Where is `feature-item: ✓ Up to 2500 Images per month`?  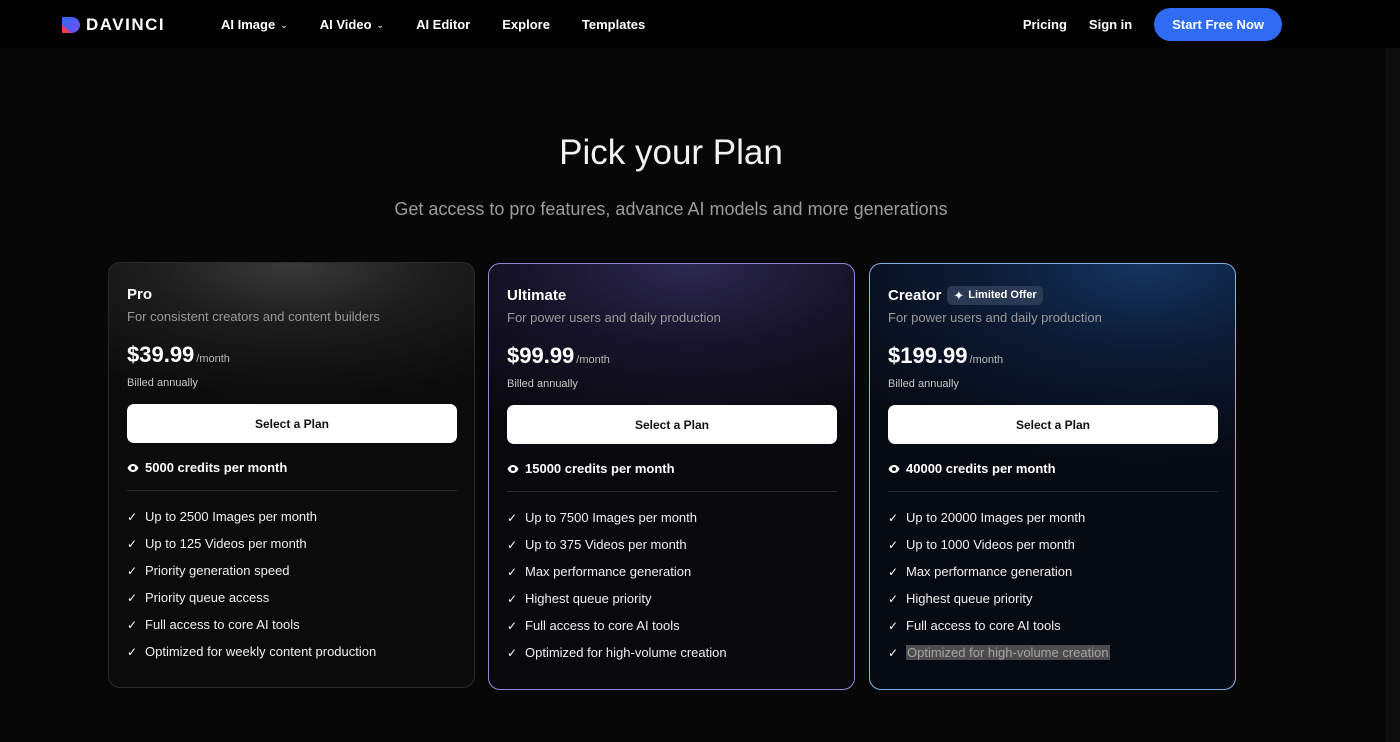 feature-item: ✓ Up to 2500 Images per month is located at coordinates (291, 516).